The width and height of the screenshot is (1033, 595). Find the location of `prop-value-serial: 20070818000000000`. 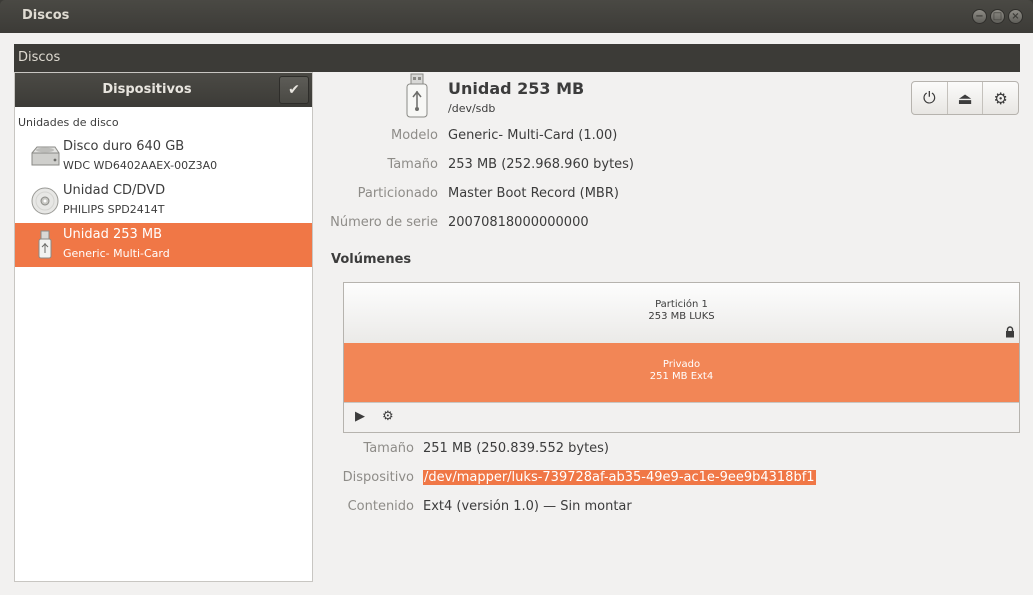

prop-value-serial: 20070818000000000 is located at coordinates (518, 222).